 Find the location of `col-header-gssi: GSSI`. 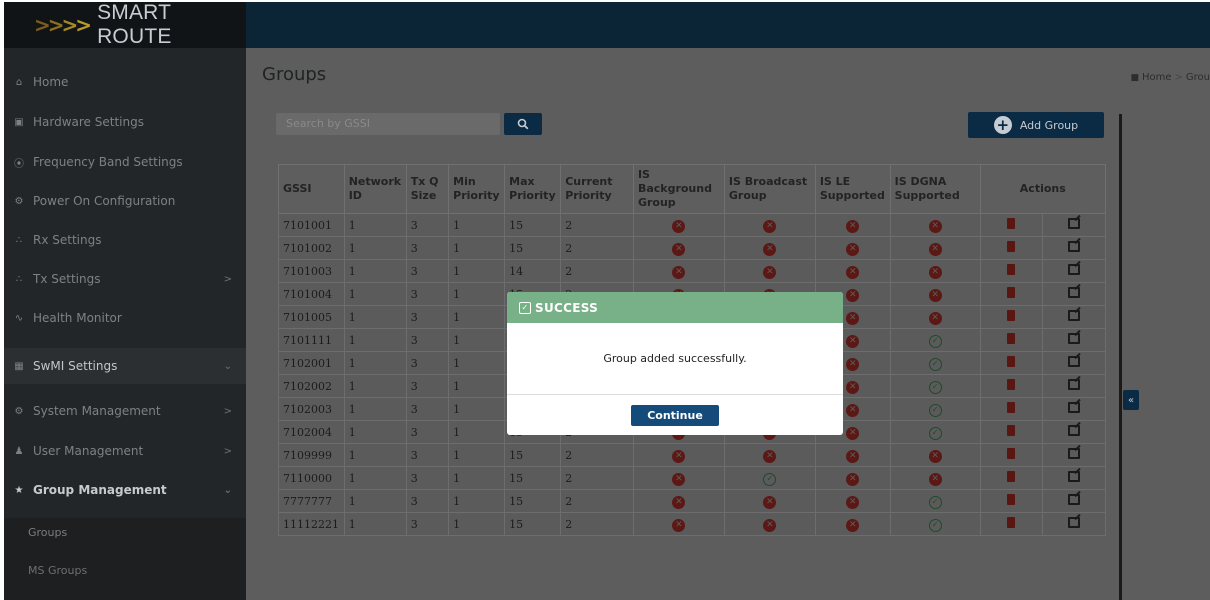

col-header-gssi: GSSI is located at coordinates (311, 189).